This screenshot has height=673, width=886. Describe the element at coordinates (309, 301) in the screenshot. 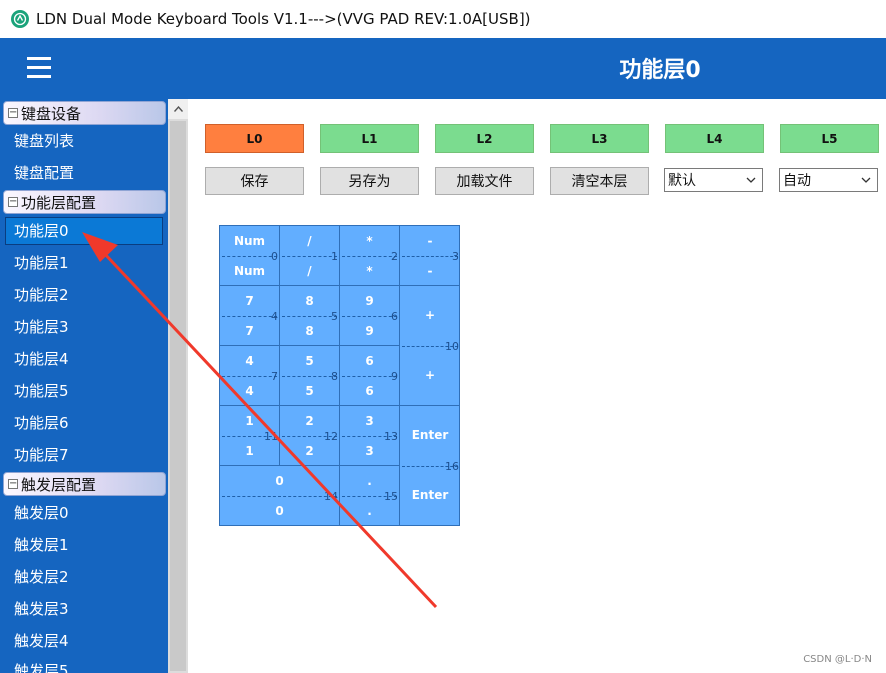

I see `key-primary-label: 8` at that location.